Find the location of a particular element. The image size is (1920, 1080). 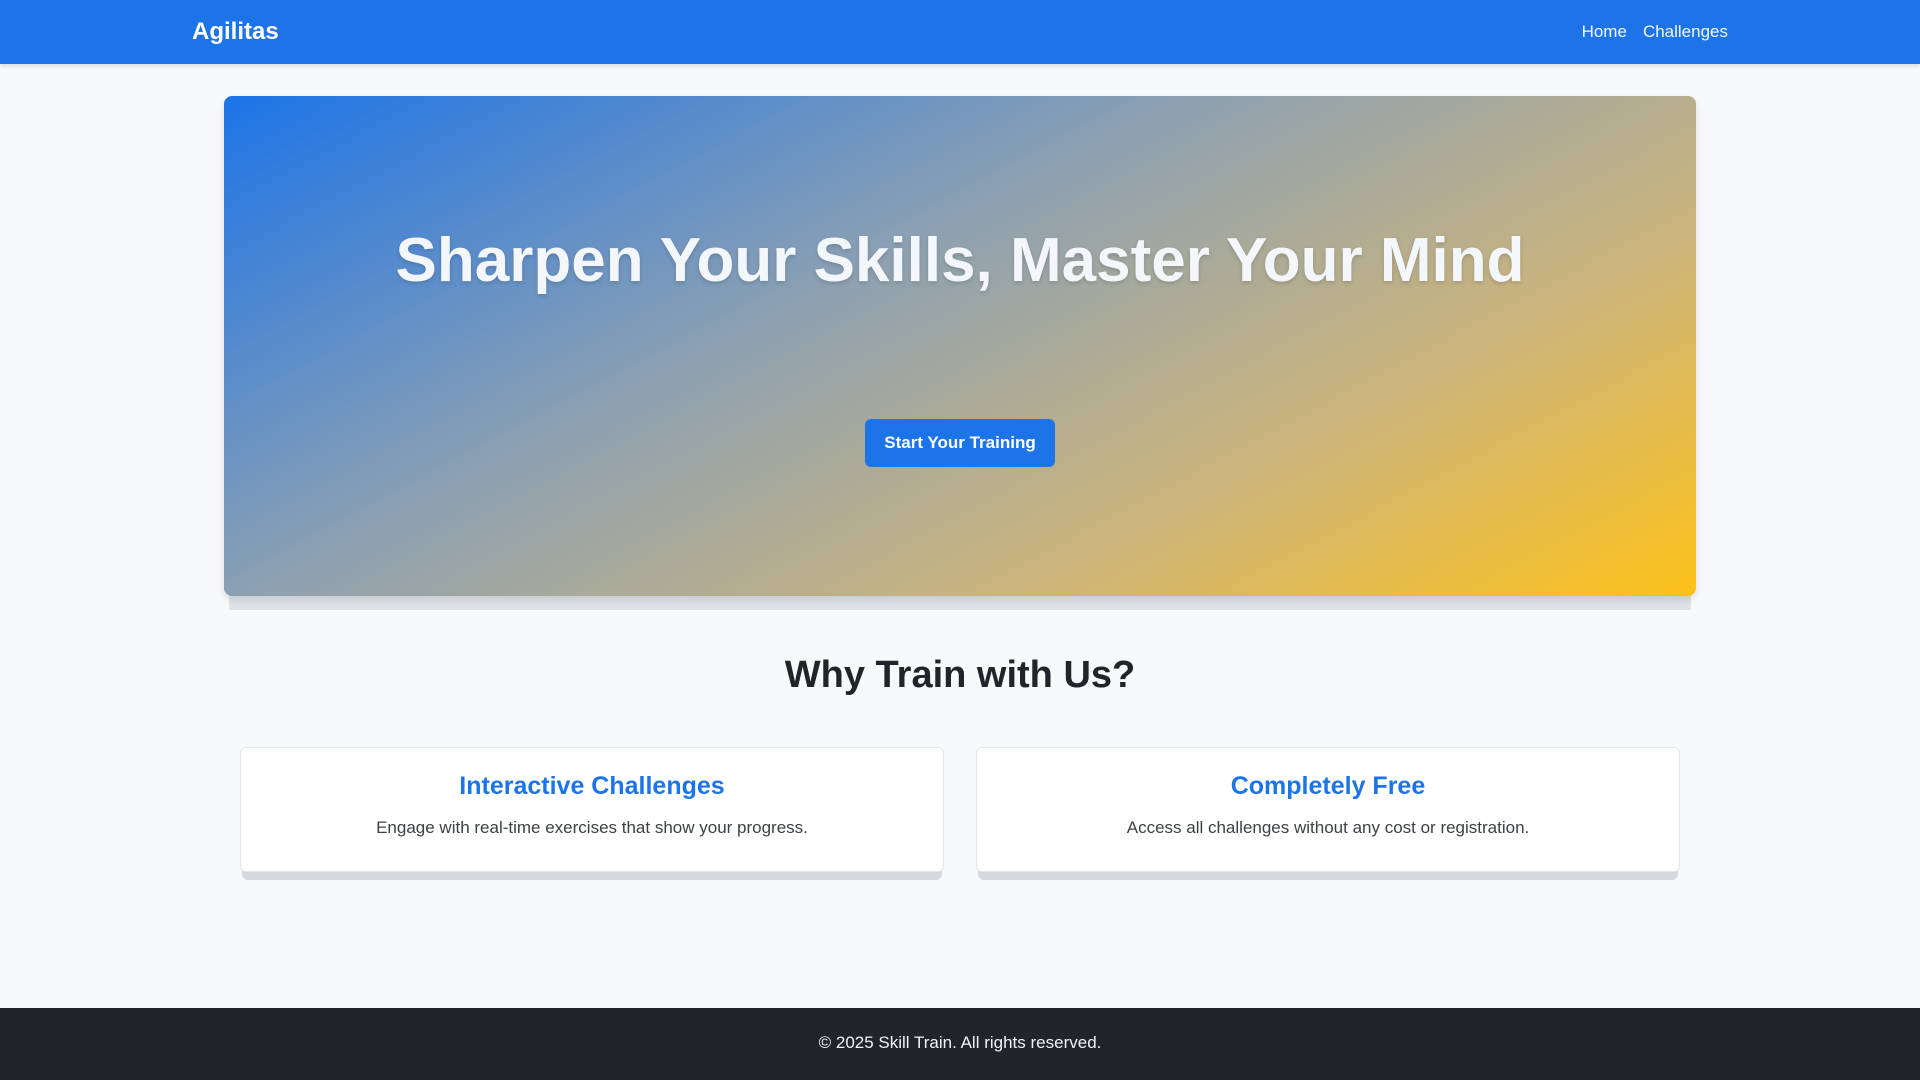

features-title: Why Train with Us? is located at coordinates (960, 675).